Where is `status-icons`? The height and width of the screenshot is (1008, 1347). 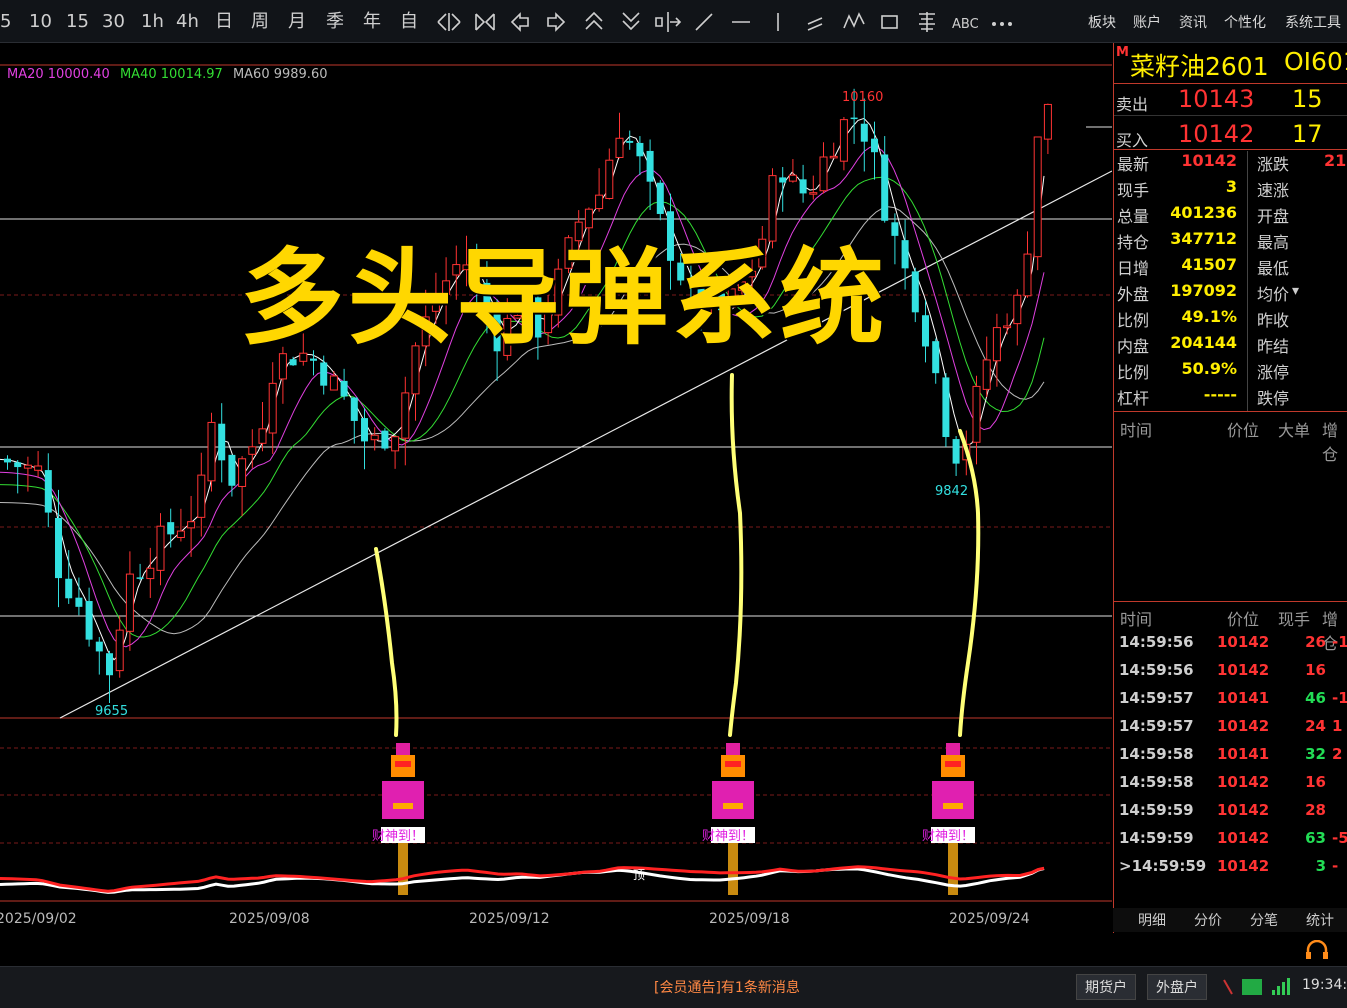 status-icons is located at coordinates (1256, 986).